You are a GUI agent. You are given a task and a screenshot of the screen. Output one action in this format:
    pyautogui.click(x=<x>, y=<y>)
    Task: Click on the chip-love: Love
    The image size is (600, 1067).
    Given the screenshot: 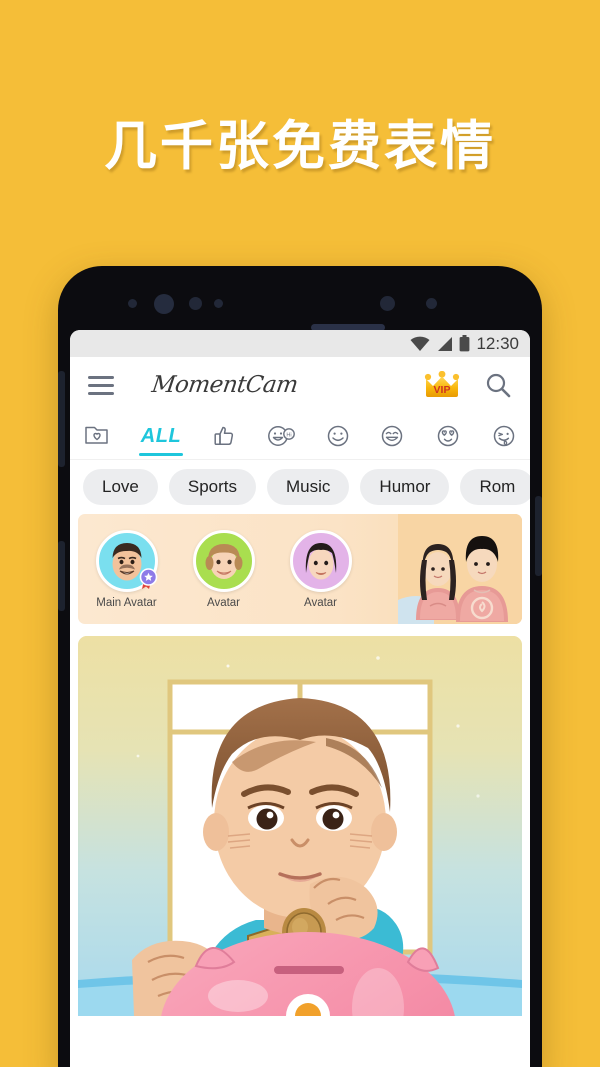 What is the action you would take?
    pyautogui.click(x=120, y=487)
    